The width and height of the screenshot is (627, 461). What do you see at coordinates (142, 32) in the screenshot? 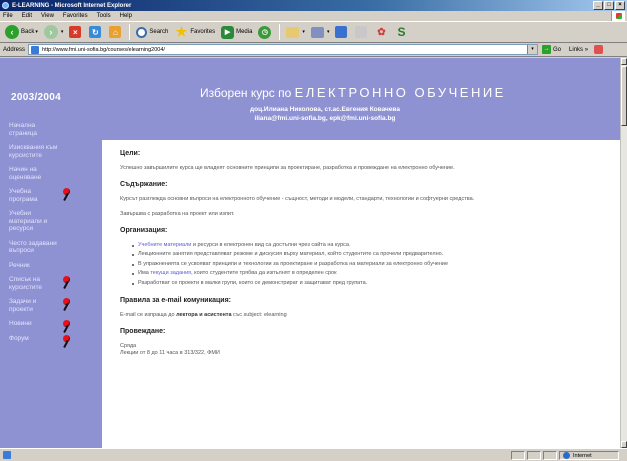
I see `search-icon` at bounding box center [142, 32].